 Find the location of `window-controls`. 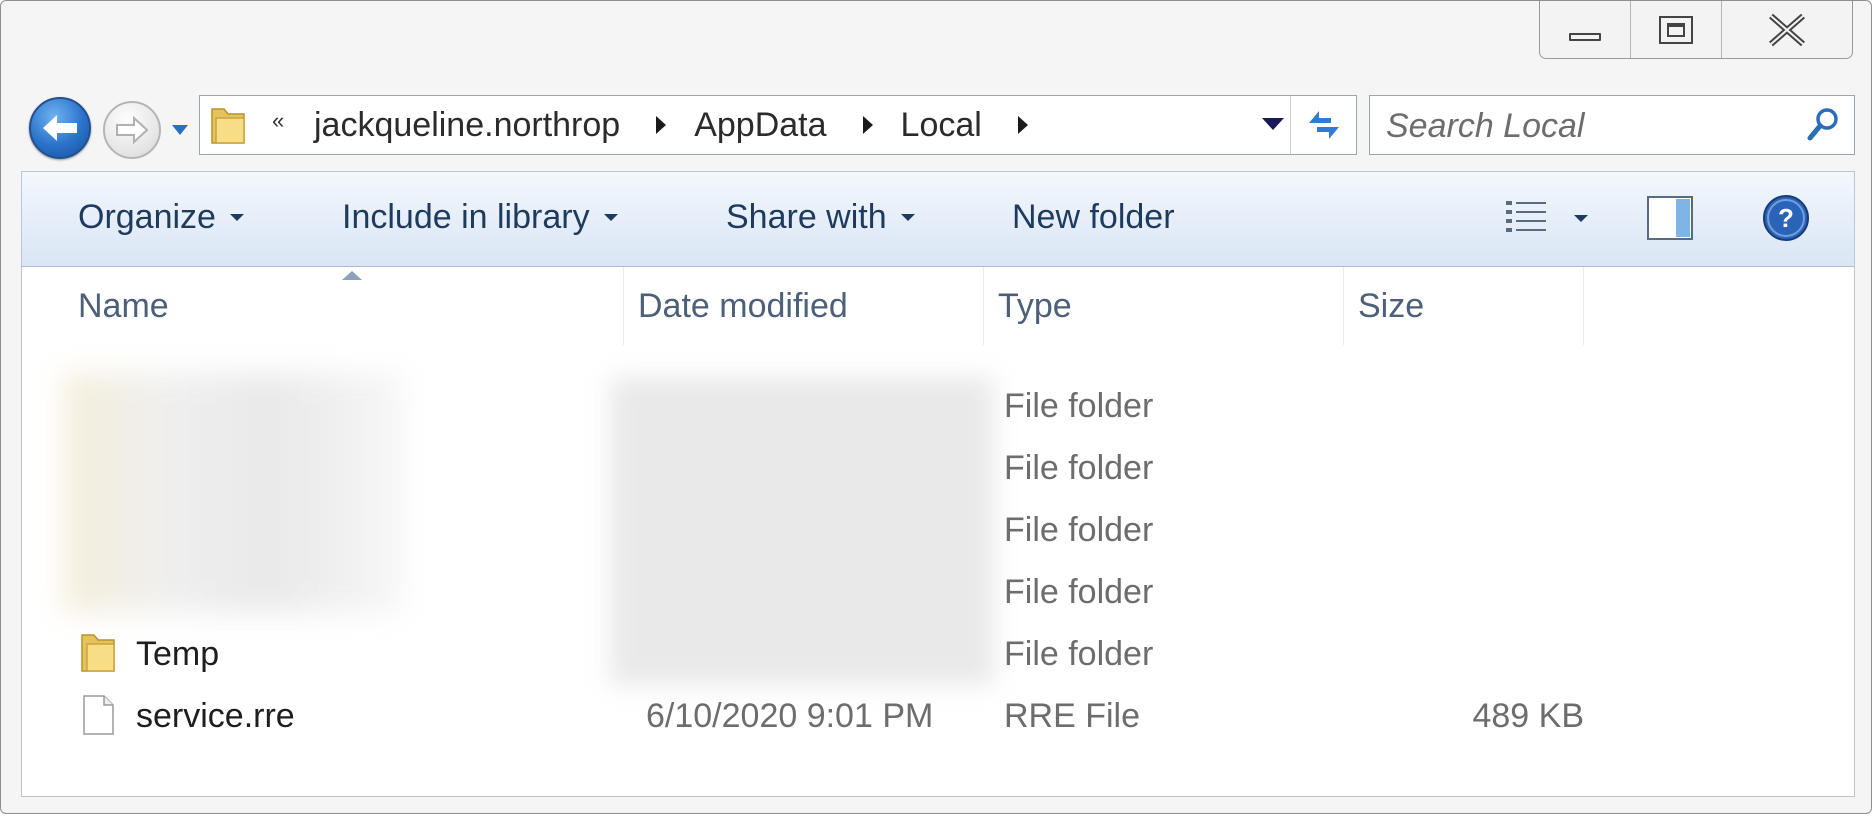

window-controls is located at coordinates (1696, 30).